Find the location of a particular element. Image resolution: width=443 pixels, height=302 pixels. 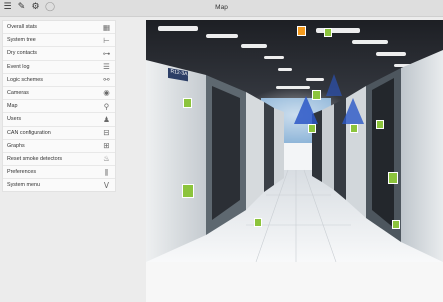

flame-alert-marker is located at coordinates (301, 31).